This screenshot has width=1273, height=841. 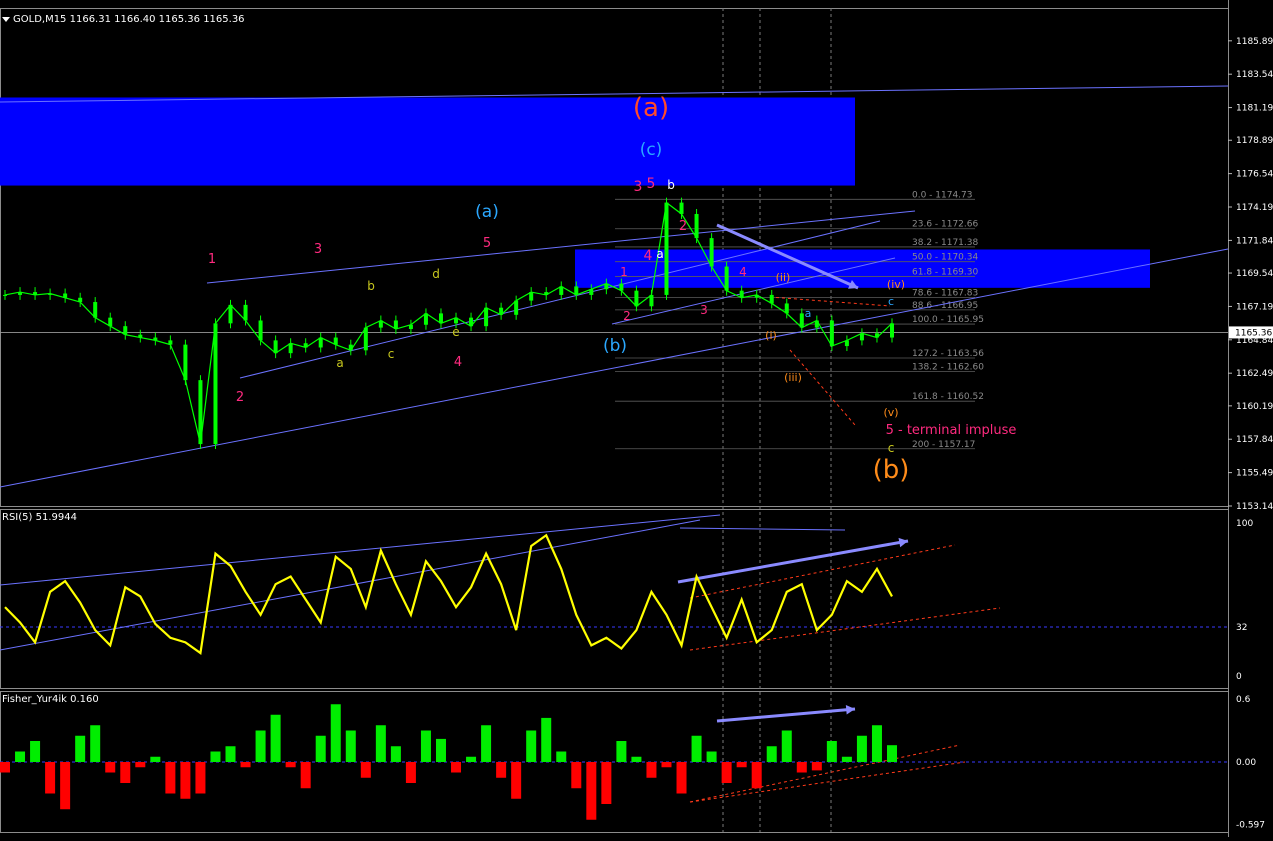 I want to click on rsi-tick-label-1: 32, so click(x=1241, y=628).